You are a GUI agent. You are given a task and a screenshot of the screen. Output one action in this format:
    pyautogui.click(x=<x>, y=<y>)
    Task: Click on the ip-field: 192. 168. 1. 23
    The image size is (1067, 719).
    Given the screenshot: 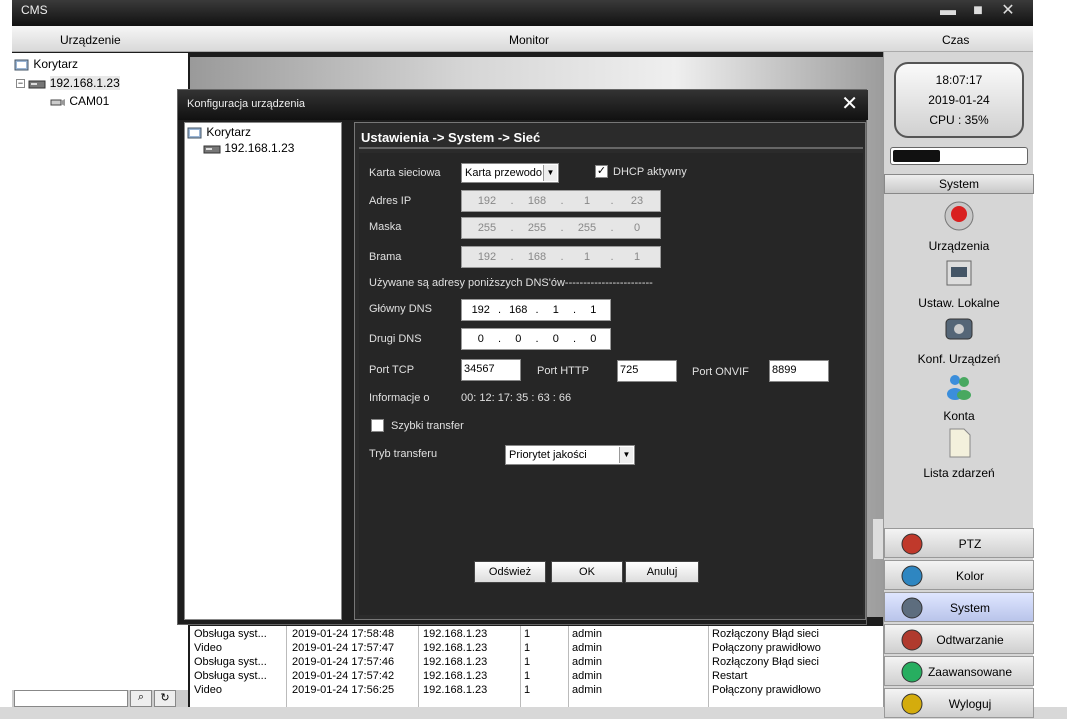 What is the action you would take?
    pyautogui.click(x=561, y=201)
    